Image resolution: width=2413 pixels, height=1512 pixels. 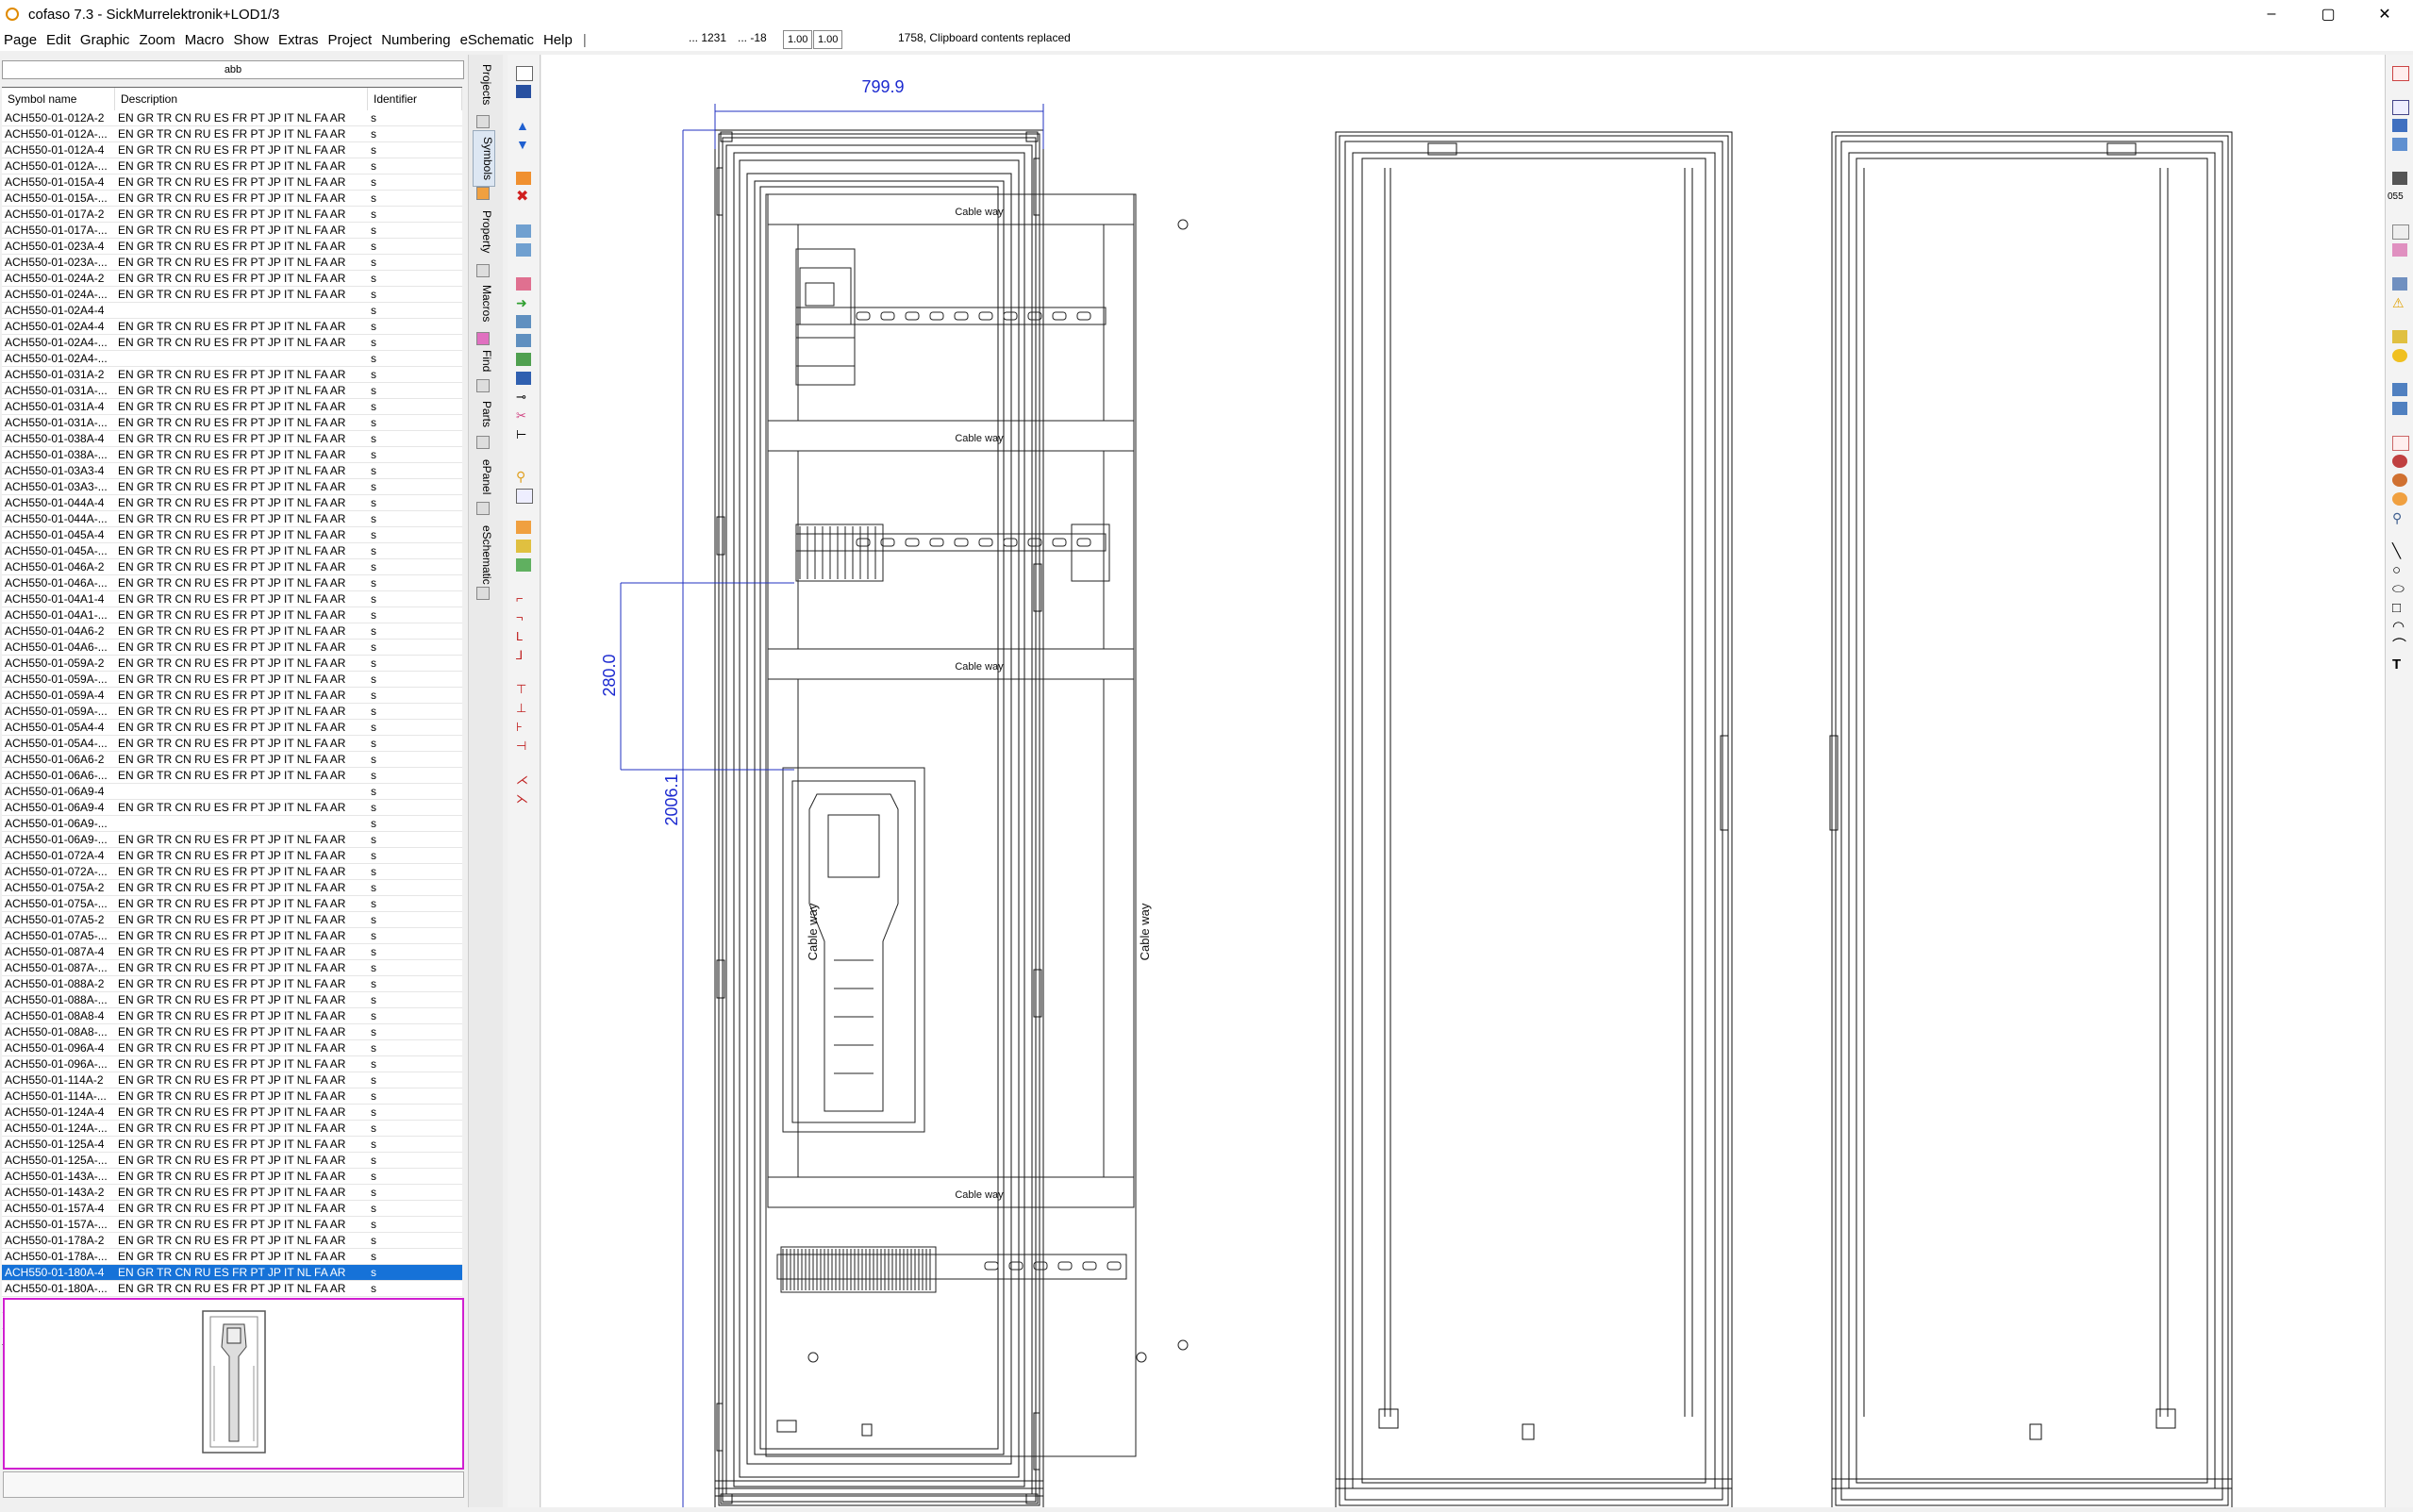 I want to click on flag-yellow-icon, so click(x=523, y=546).